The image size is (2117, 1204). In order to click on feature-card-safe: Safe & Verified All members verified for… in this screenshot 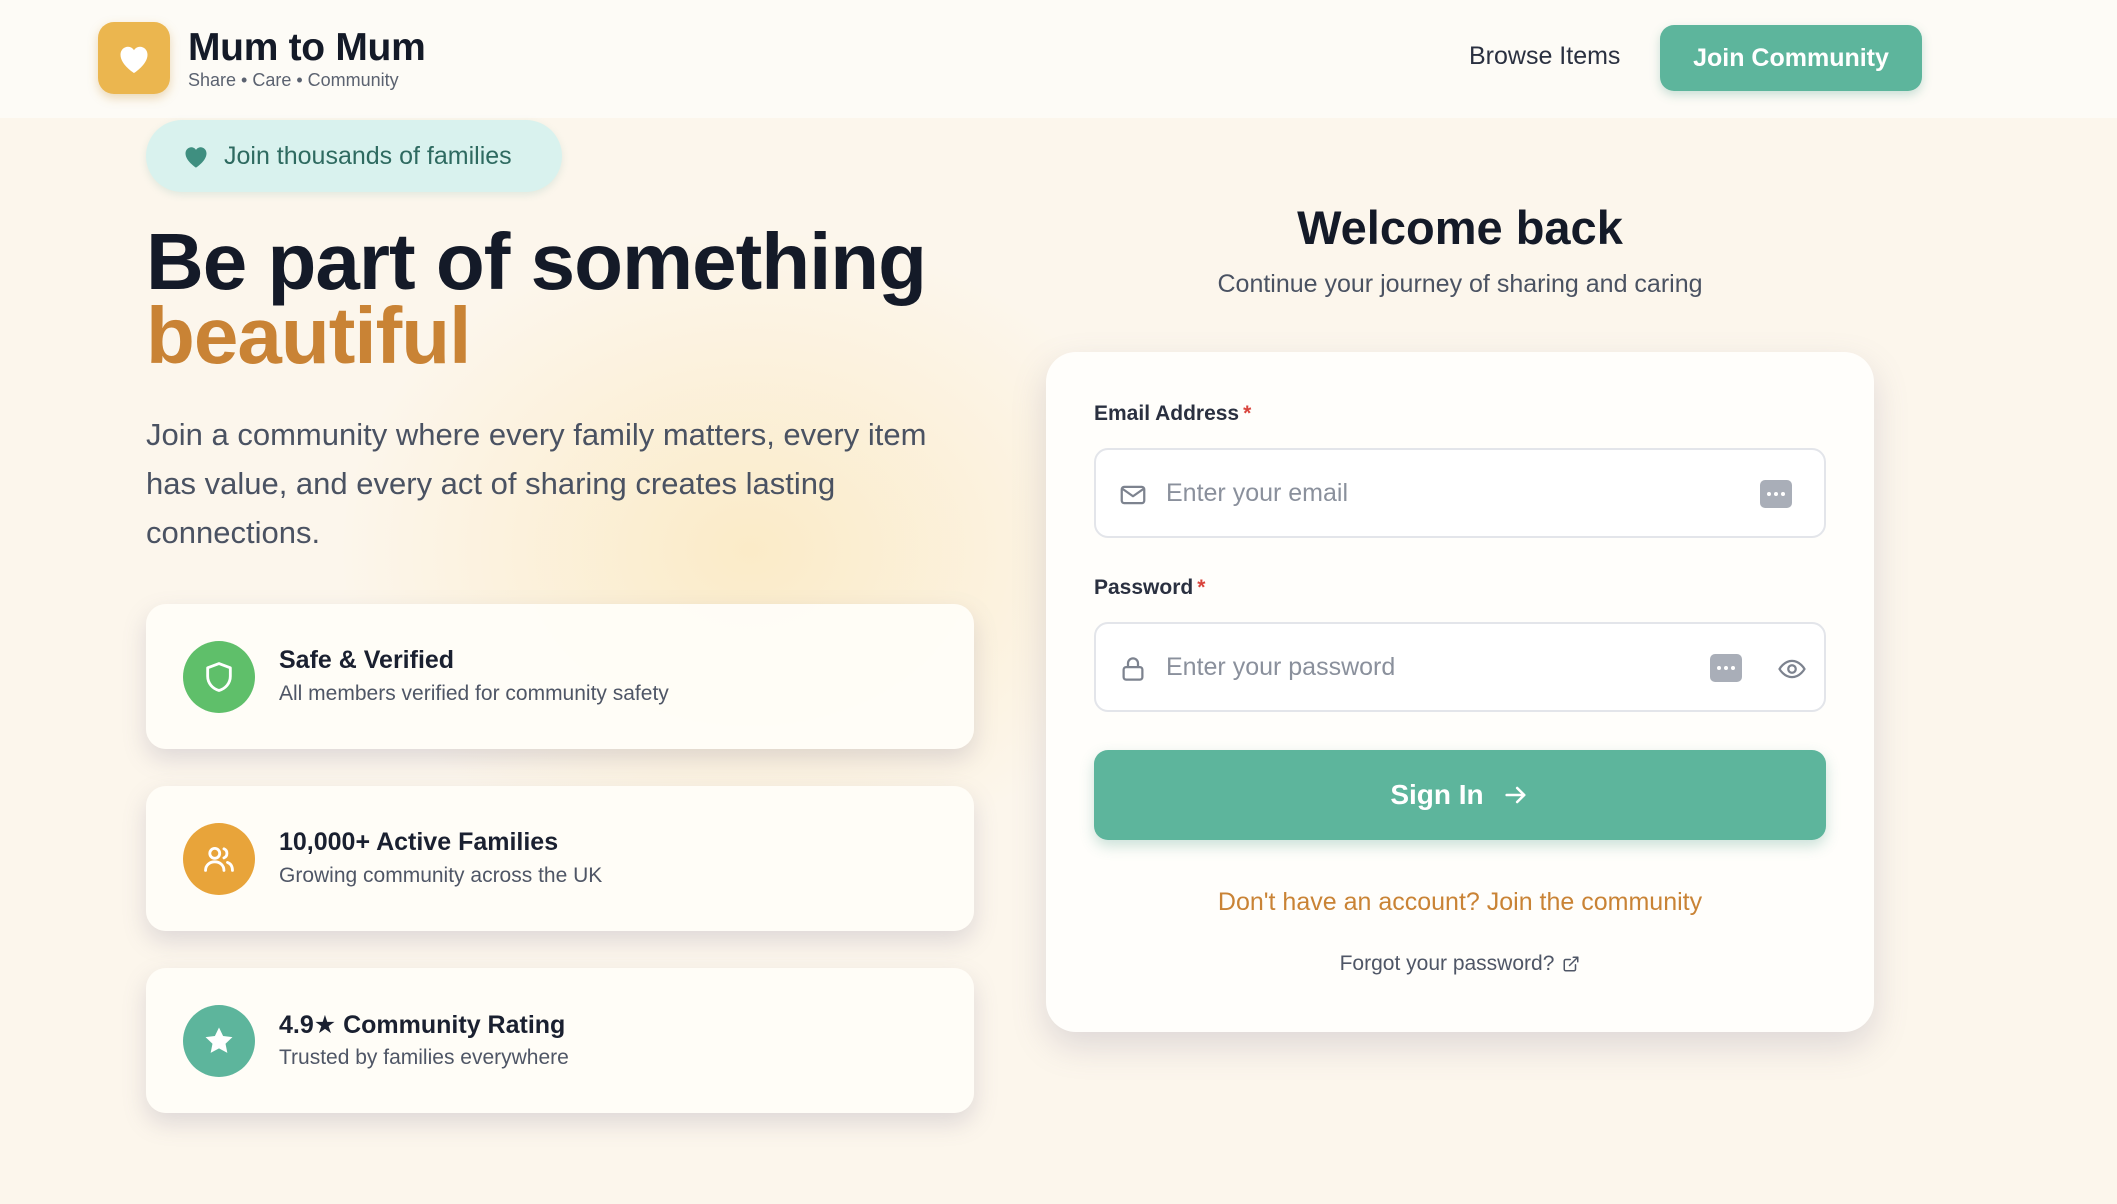, I will do `click(560, 676)`.